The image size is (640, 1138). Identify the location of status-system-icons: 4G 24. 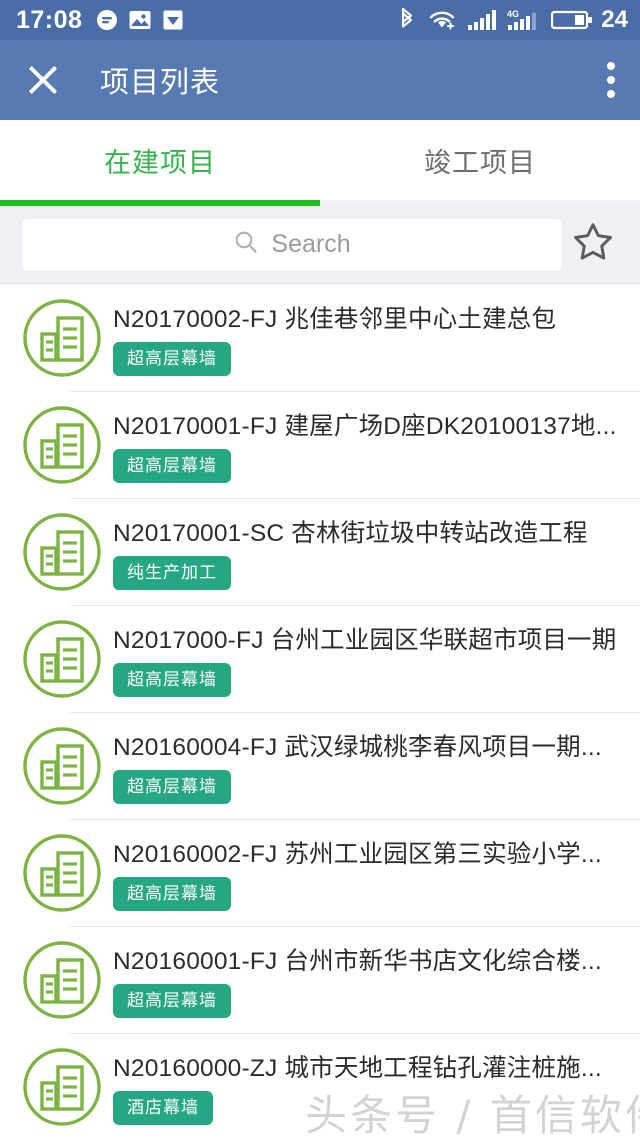
(512, 20).